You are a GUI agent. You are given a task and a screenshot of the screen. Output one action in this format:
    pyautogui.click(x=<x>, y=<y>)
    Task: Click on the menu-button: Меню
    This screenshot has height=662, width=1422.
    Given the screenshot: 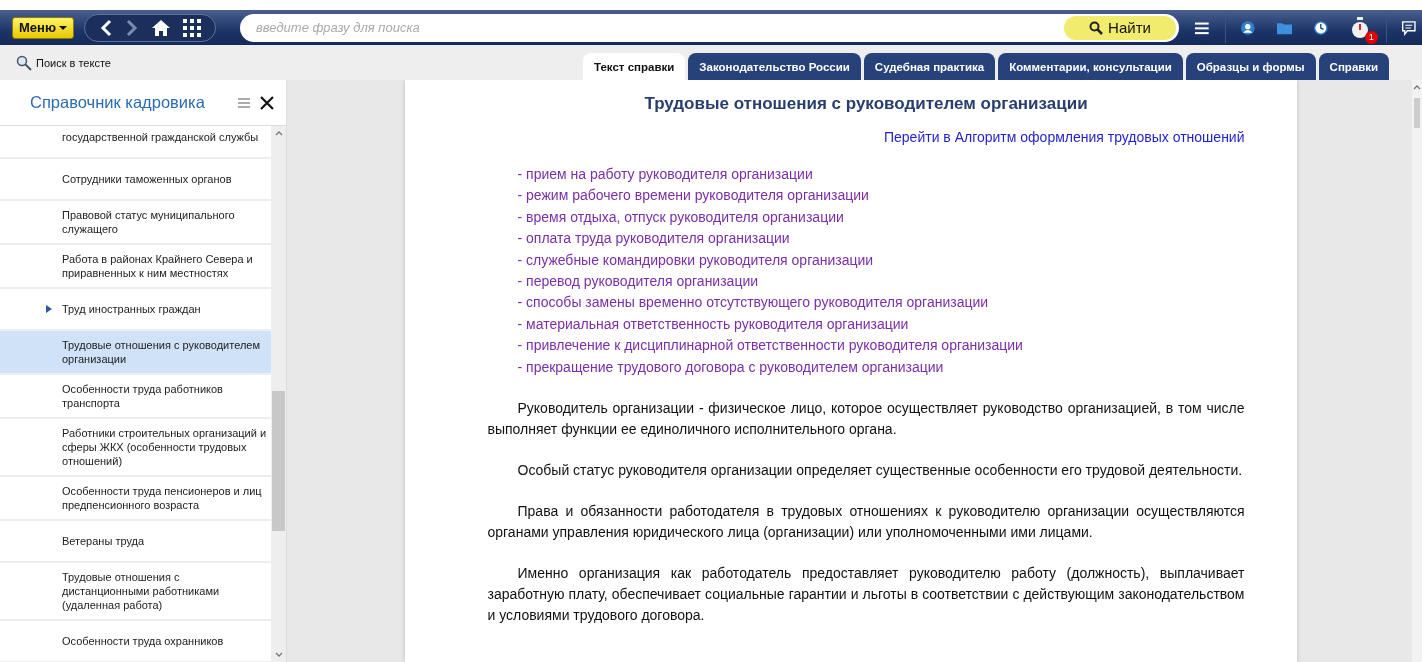 What is the action you would take?
    pyautogui.click(x=43, y=27)
    